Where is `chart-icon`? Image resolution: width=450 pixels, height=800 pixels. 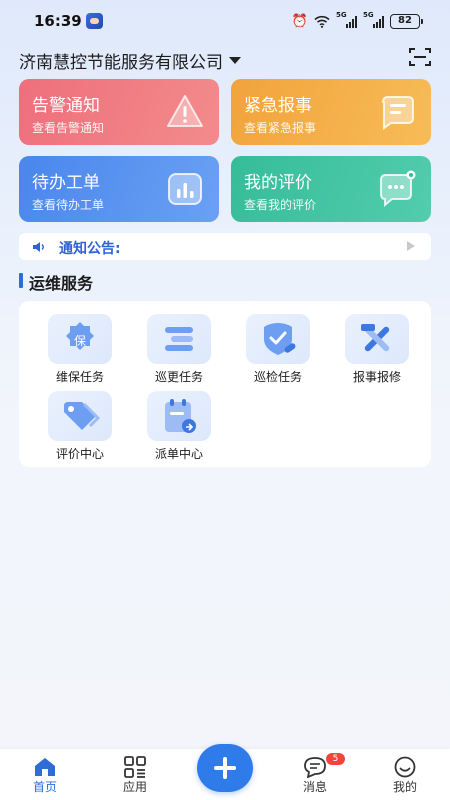 chart-icon is located at coordinates (185, 189).